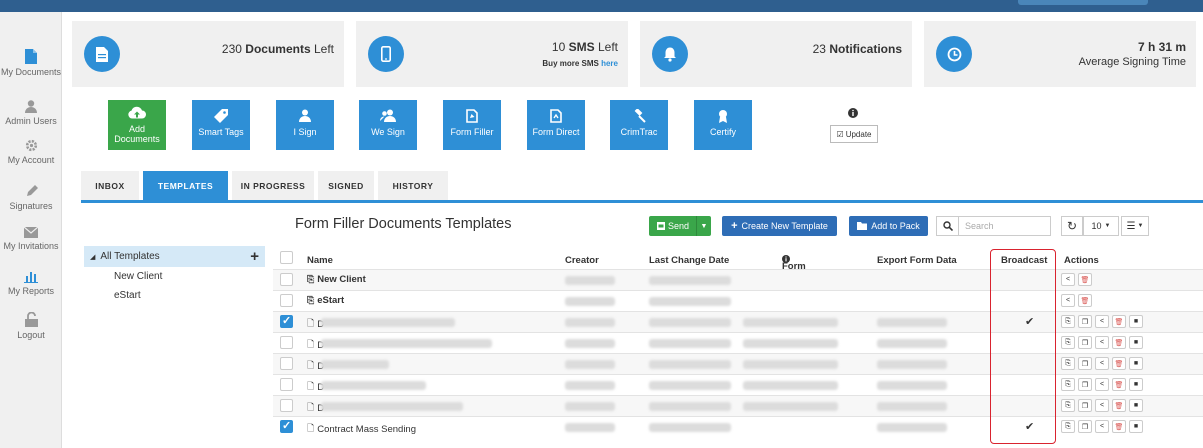 Image resolution: width=1203 pixels, height=448 pixels. What do you see at coordinates (336, 279) in the screenshot?
I see `row-name: ⎘ New Client` at bounding box center [336, 279].